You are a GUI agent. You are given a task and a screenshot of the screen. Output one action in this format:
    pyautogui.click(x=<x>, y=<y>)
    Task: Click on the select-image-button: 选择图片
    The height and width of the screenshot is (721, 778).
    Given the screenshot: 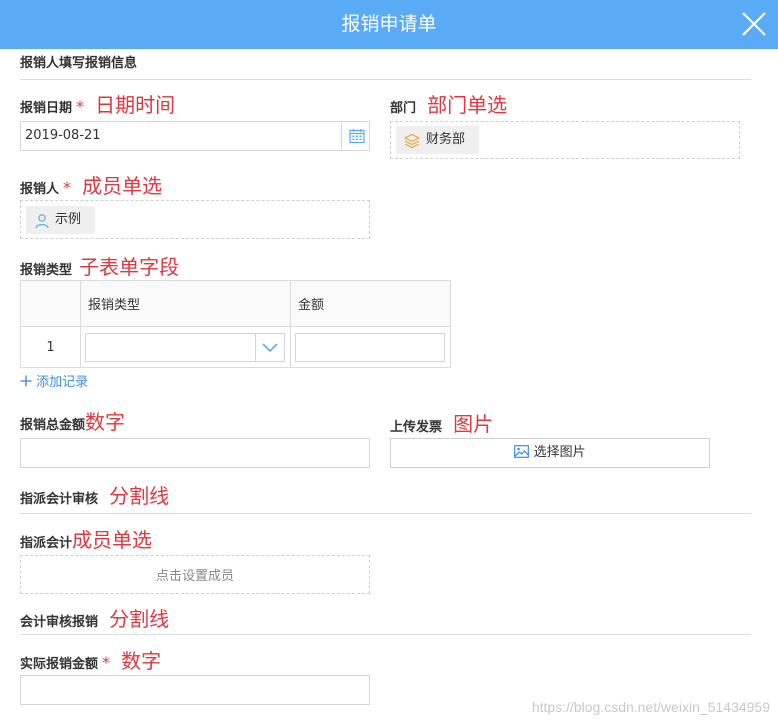 What is the action you would take?
    pyautogui.click(x=550, y=453)
    